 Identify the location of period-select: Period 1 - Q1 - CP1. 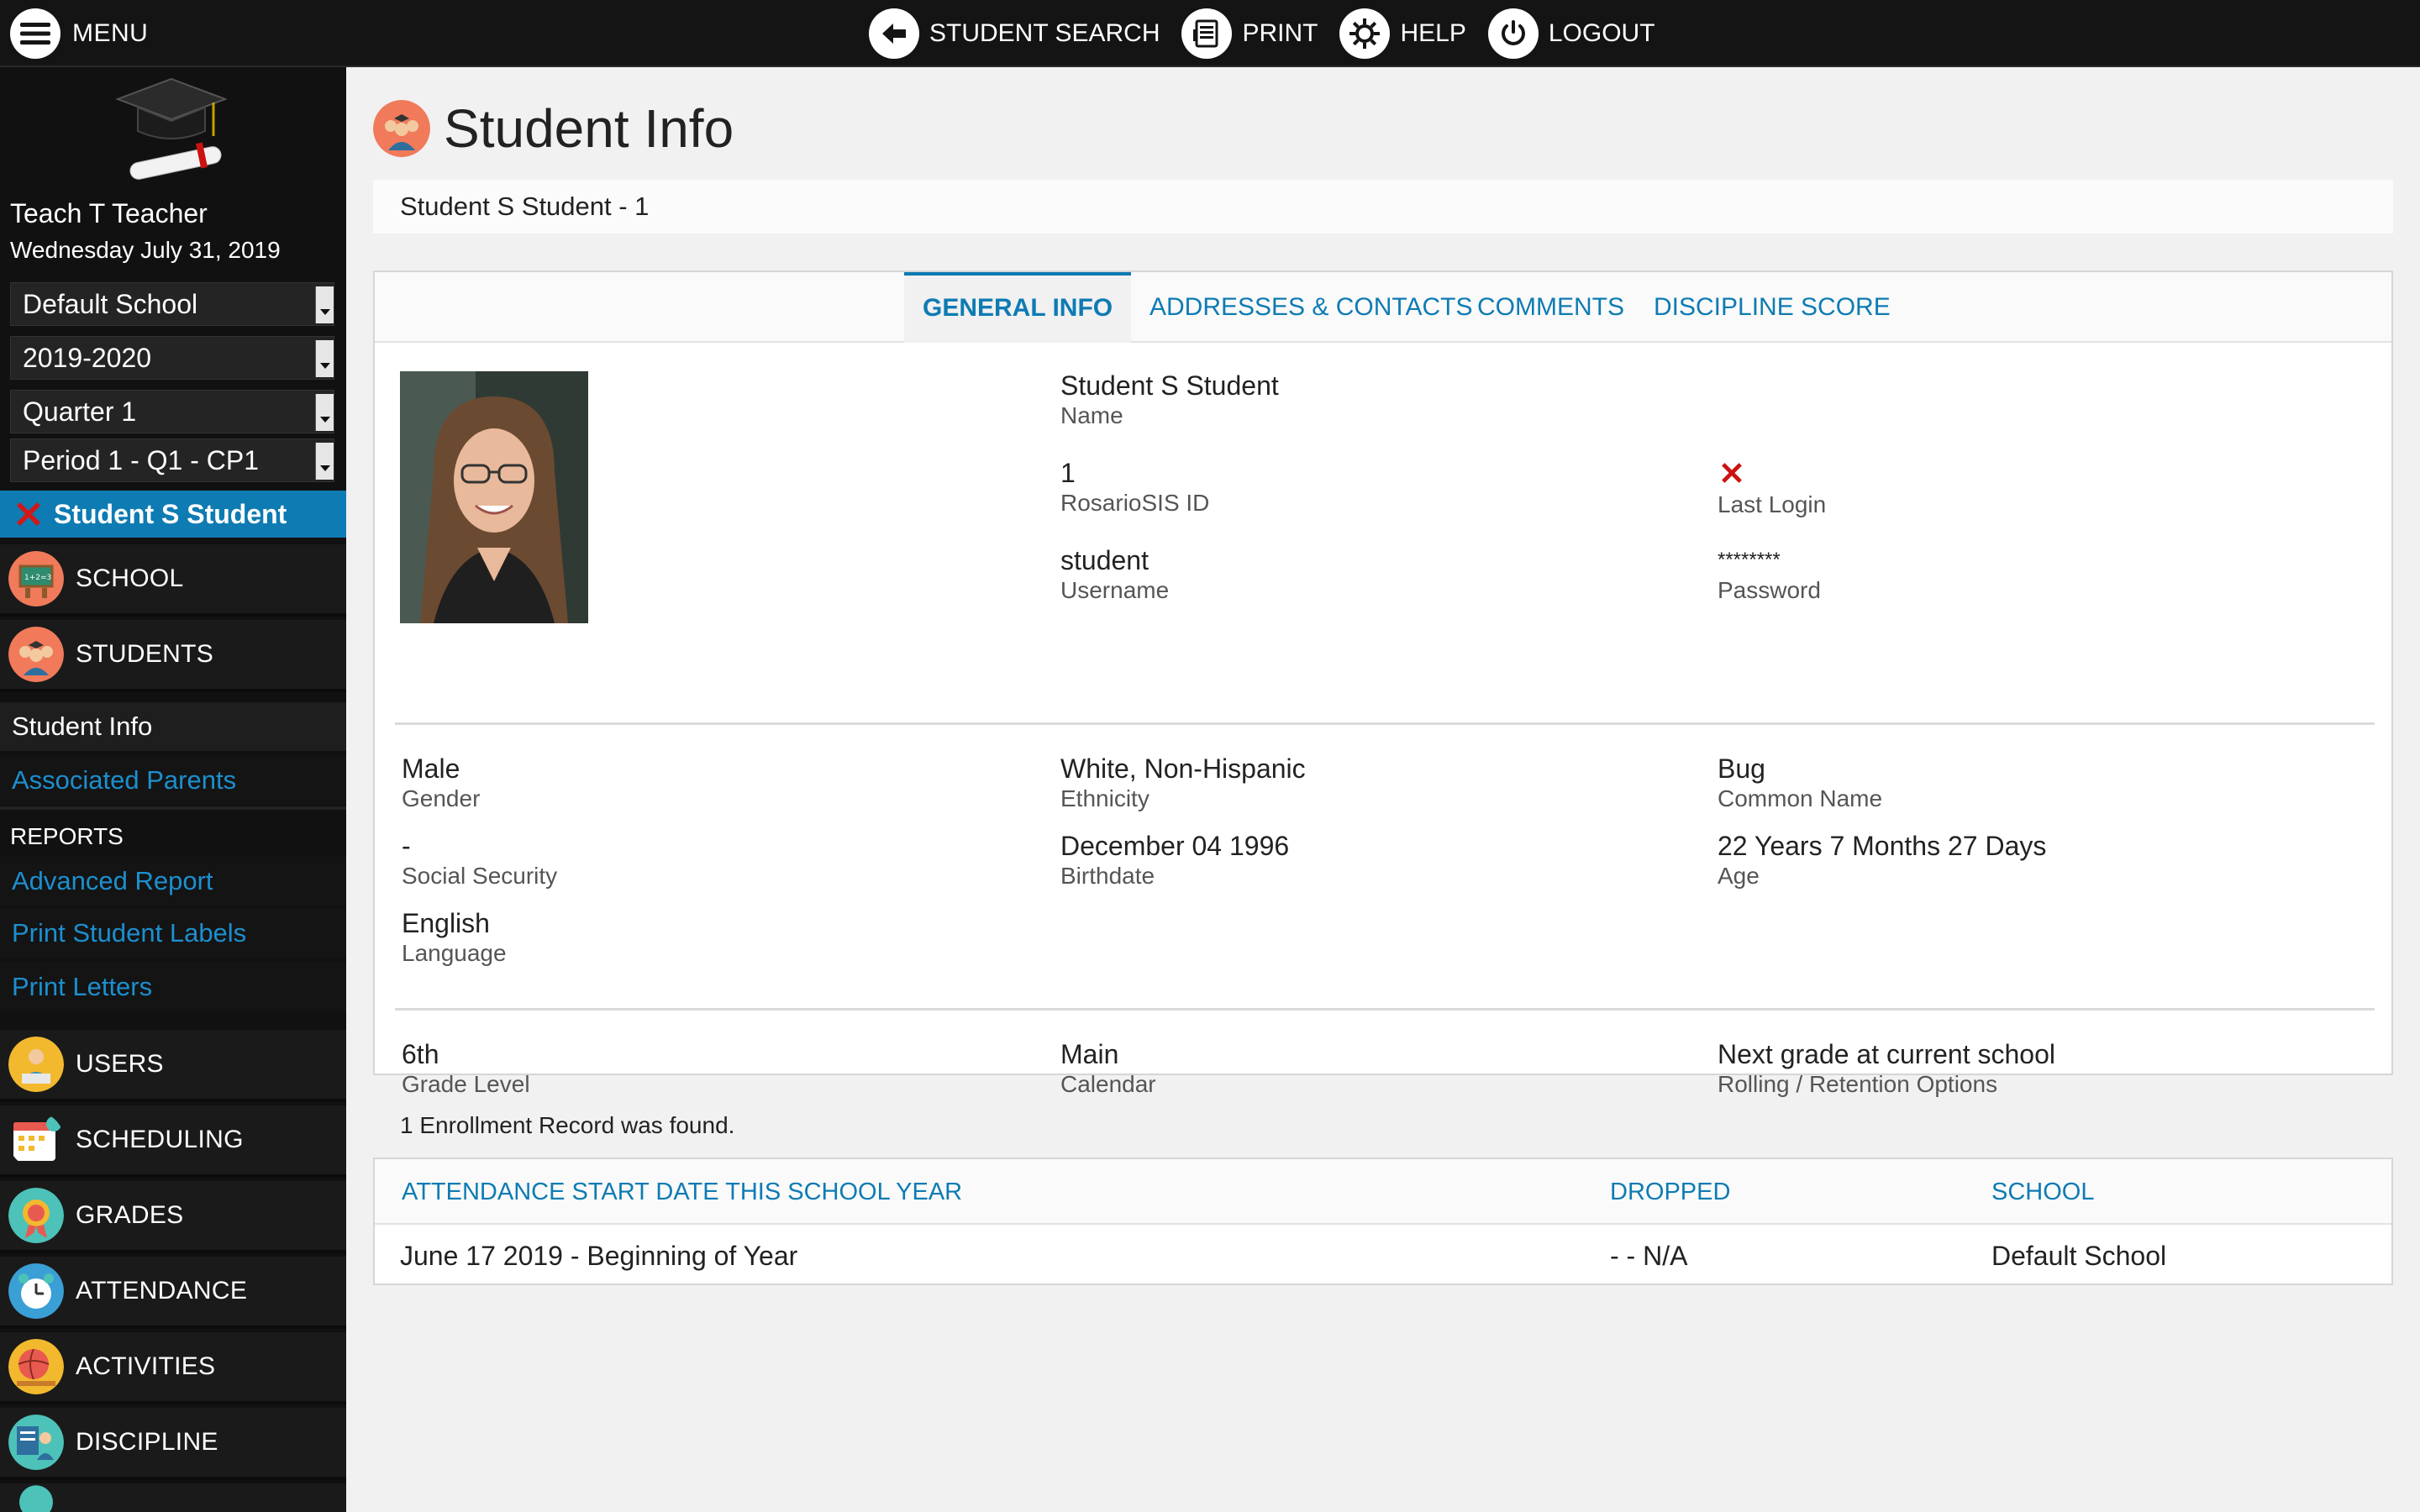
(172, 460).